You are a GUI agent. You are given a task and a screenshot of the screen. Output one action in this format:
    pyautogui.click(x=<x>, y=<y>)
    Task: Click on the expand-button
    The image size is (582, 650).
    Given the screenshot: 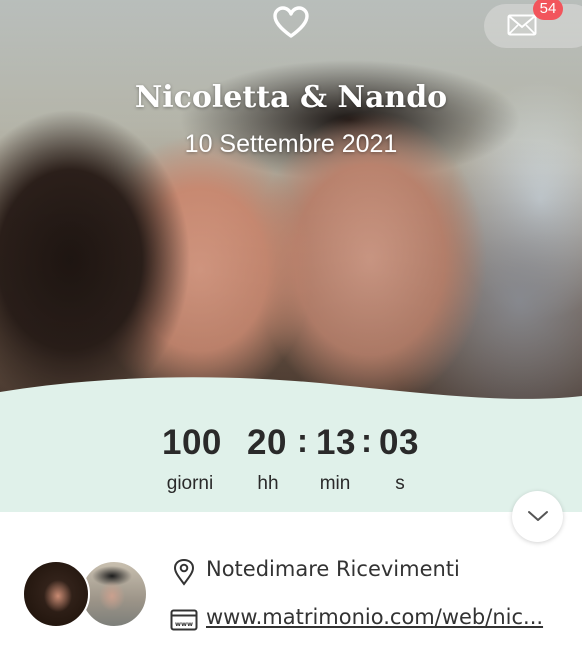 What is the action you would take?
    pyautogui.click(x=537, y=516)
    